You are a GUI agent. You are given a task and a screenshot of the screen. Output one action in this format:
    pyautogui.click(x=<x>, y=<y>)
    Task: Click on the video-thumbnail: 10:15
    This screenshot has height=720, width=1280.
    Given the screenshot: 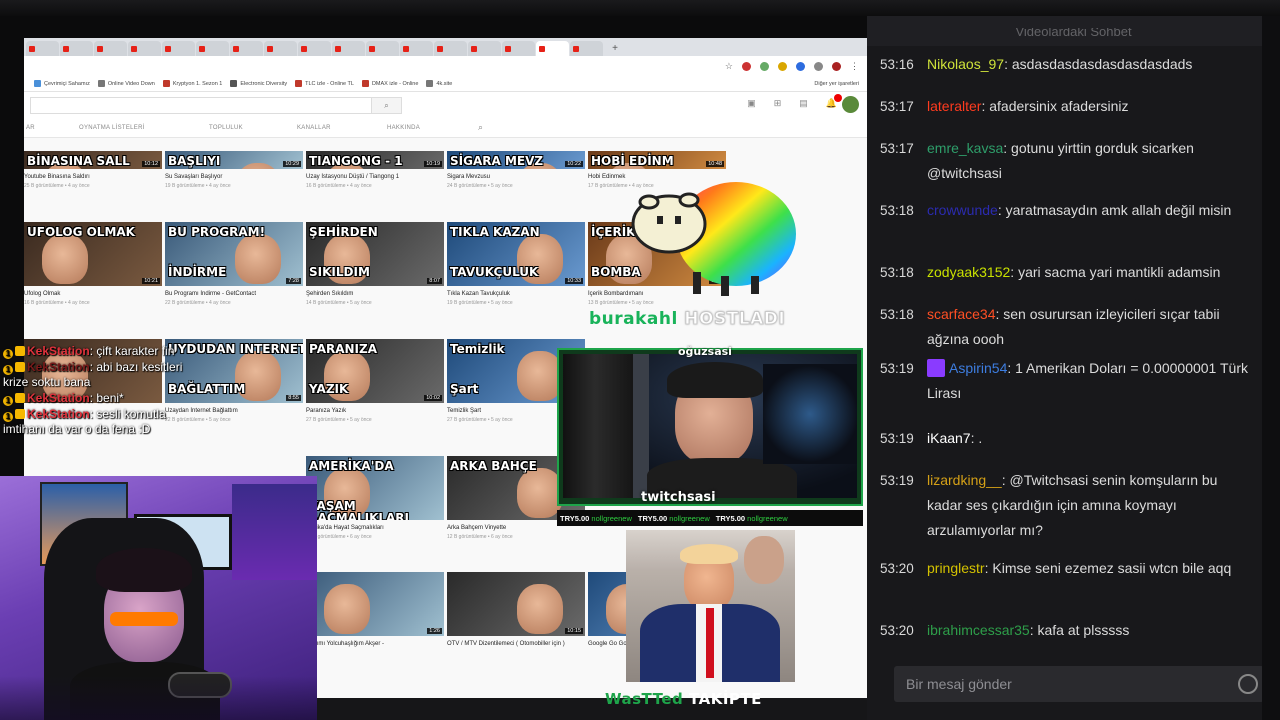 What is the action you would take?
    pyautogui.click(x=516, y=604)
    